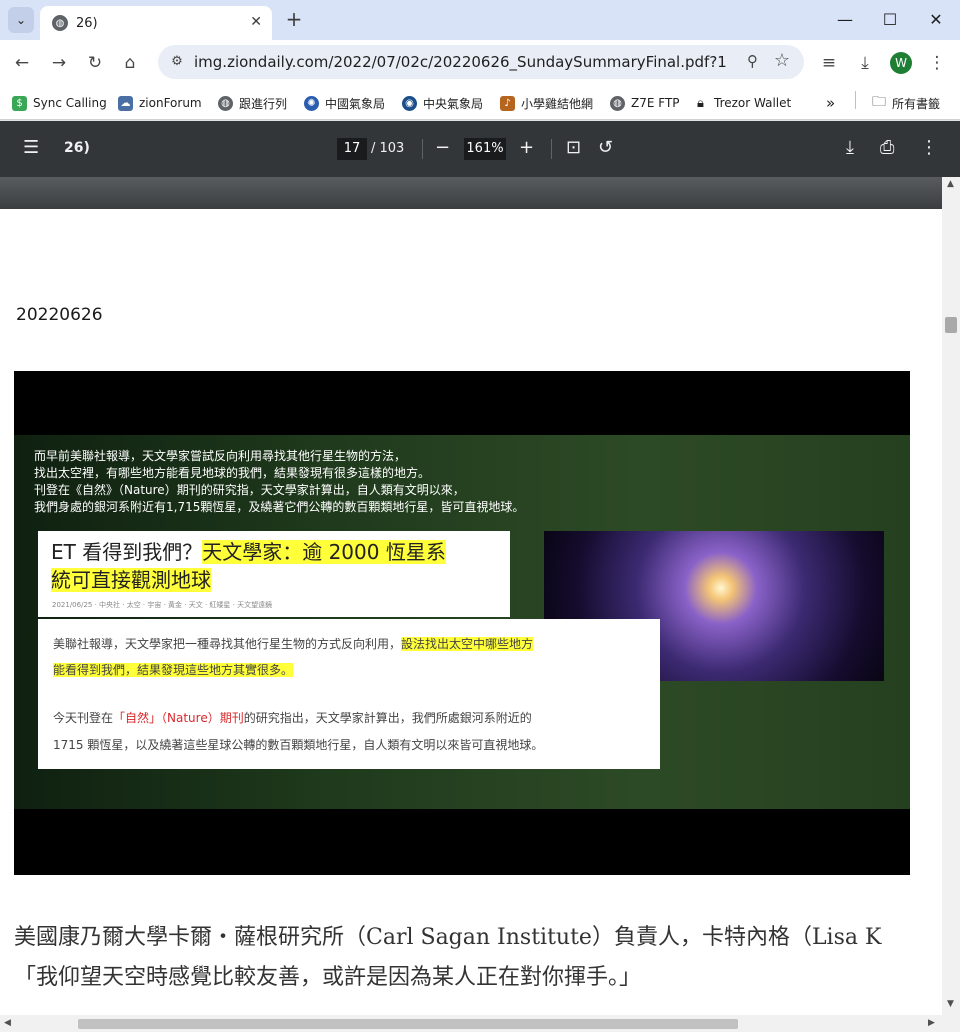 Image resolution: width=960 pixels, height=1032 pixels. I want to click on tab-search-button: ⌄, so click(21, 20).